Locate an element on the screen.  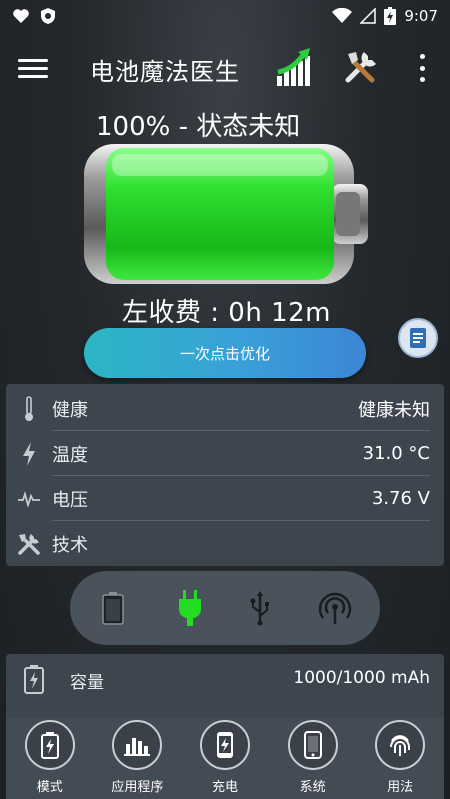
capacity-panel: 容量 1000/1000 mAh is located at coordinates (225, 687).